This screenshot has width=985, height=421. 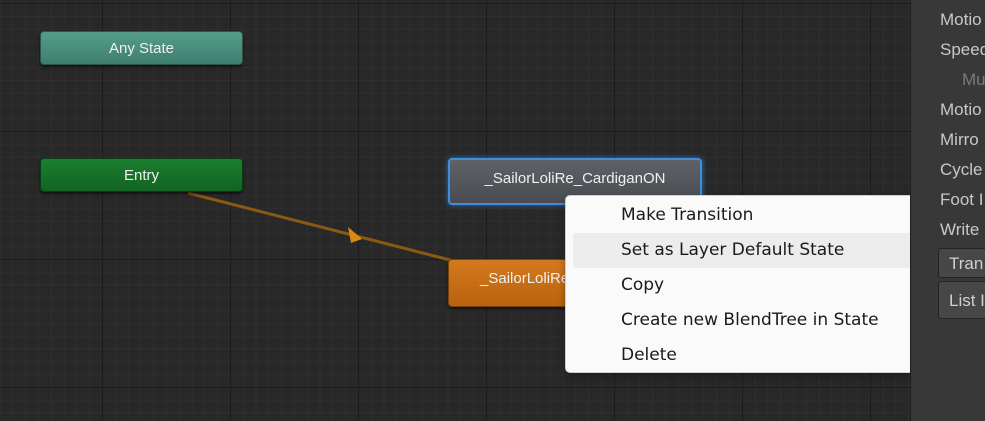 I want to click on transition-arrow-icon, so click(x=355, y=235).